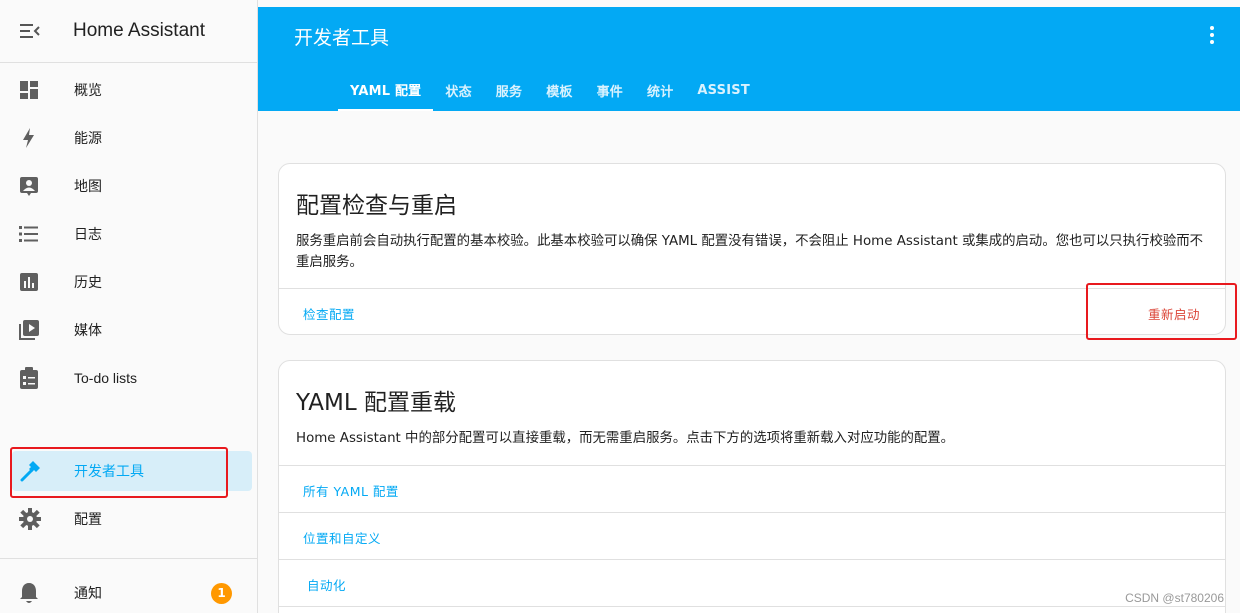  I want to click on sidebar-item-settings: 配置, so click(132, 519).